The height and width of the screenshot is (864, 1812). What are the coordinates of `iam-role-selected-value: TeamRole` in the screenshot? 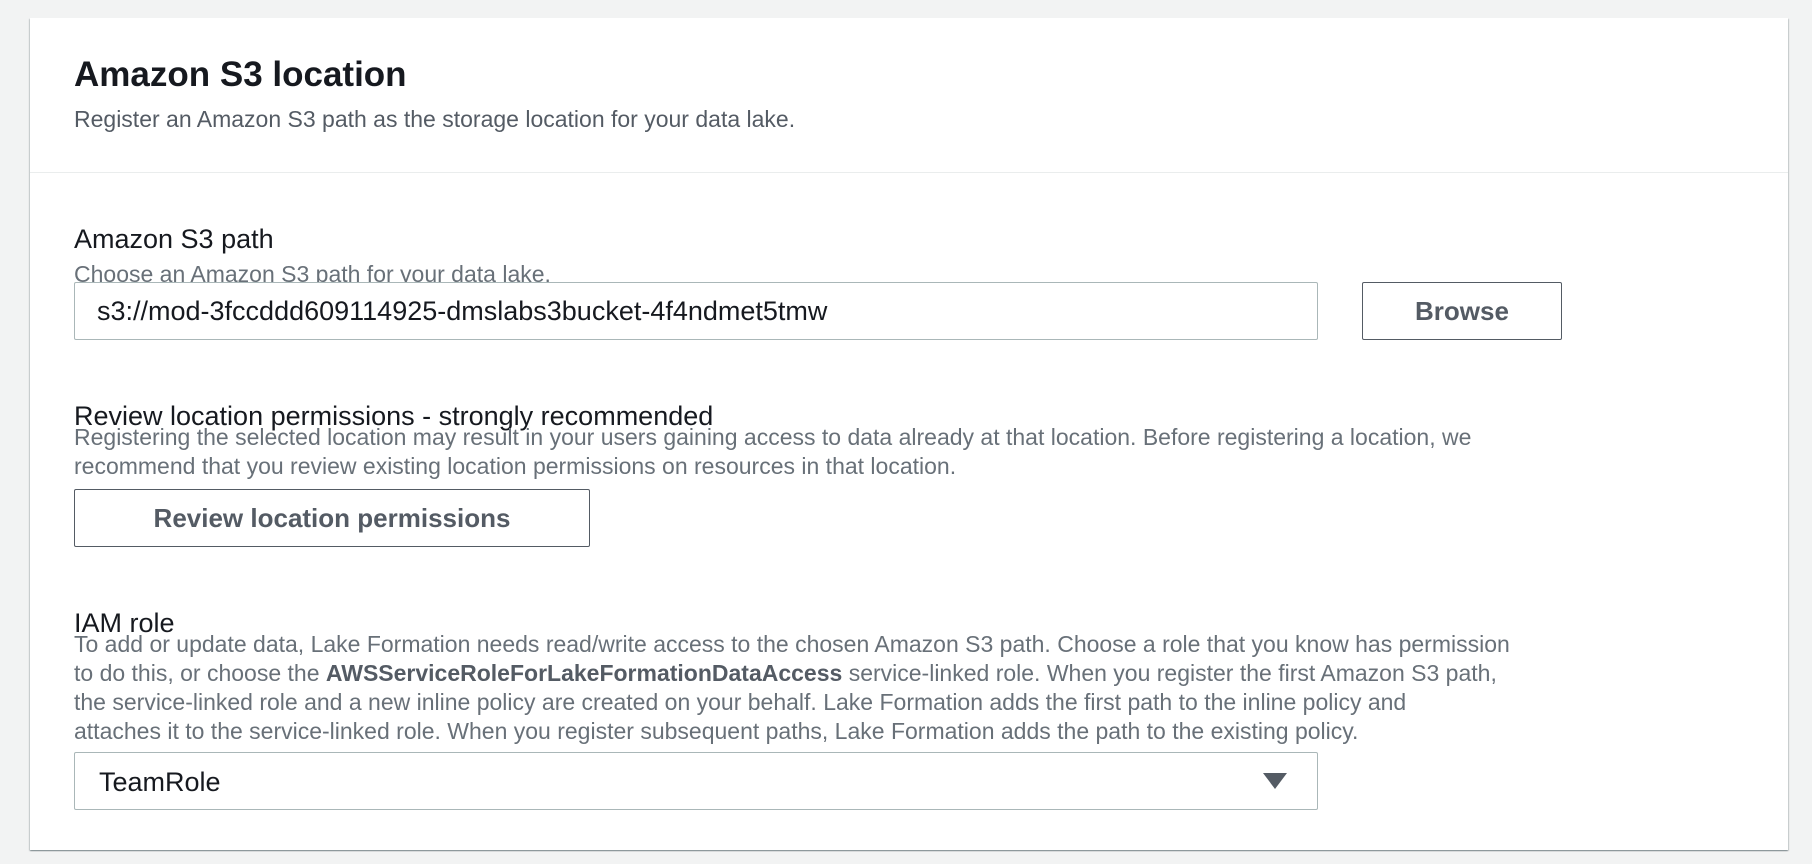 It's located at (160, 782).